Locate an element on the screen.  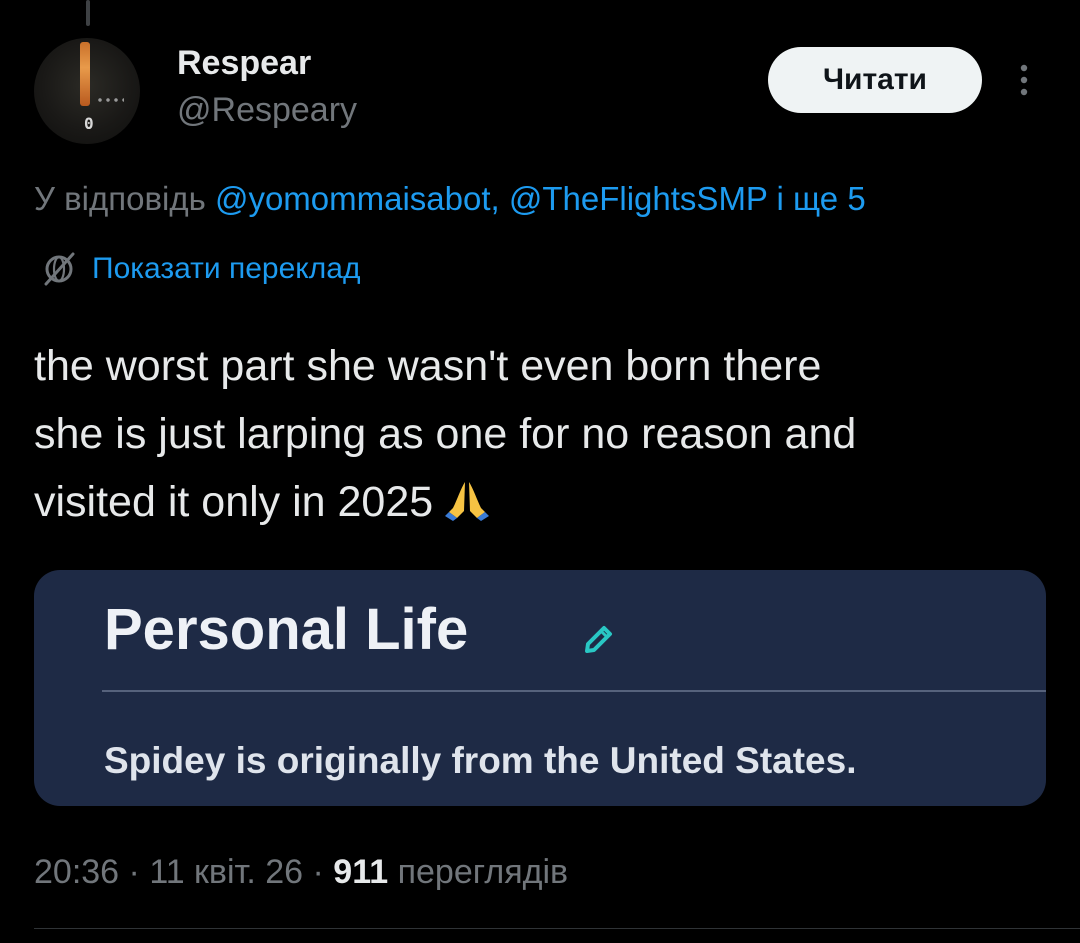
reply-prefix: У відповідь is located at coordinates (124, 198).